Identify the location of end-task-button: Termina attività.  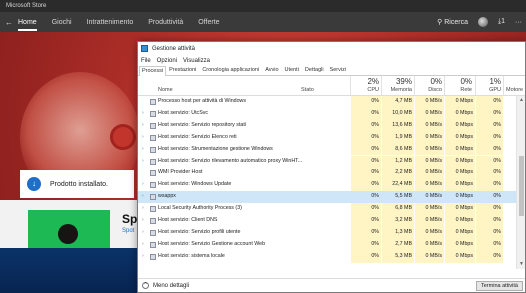
(499, 286).